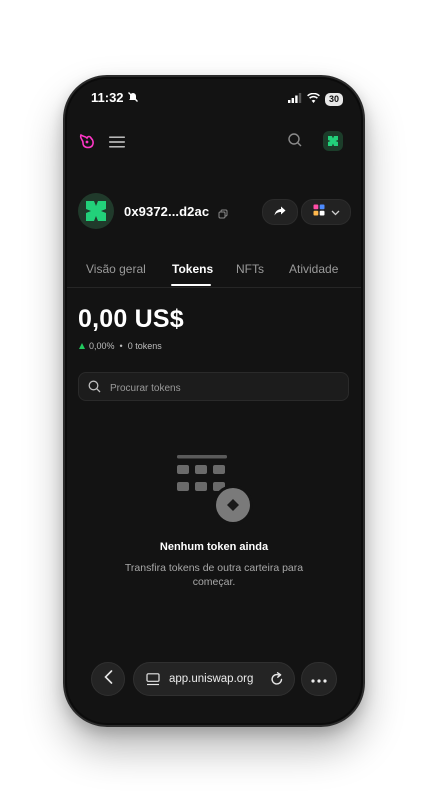 The height and width of the screenshot is (808, 428). What do you see at coordinates (250, 269) in the screenshot?
I see `tab-nfts: NFTs` at bounding box center [250, 269].